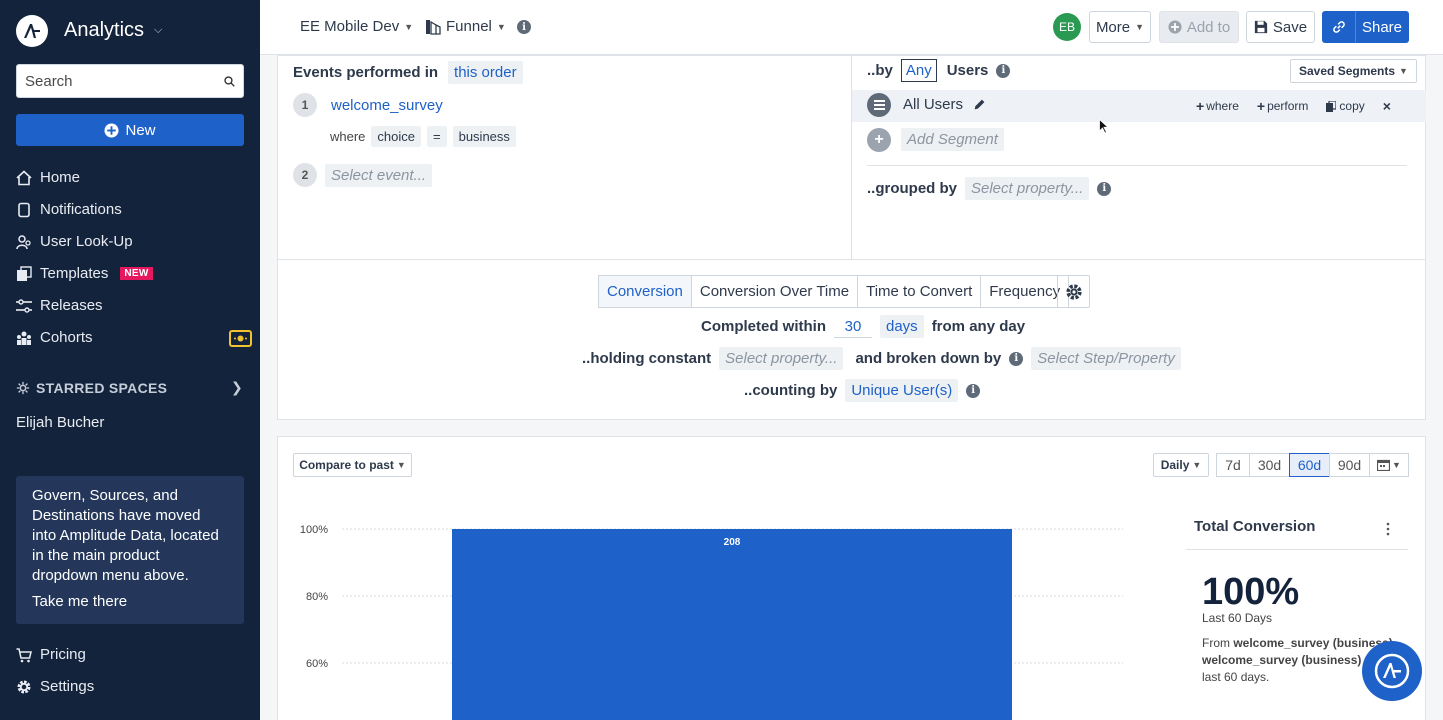 This screenshot has height=720, width=1443. I want to click on starred-spaces-header: STARRED SPACES, so click(91, 388).